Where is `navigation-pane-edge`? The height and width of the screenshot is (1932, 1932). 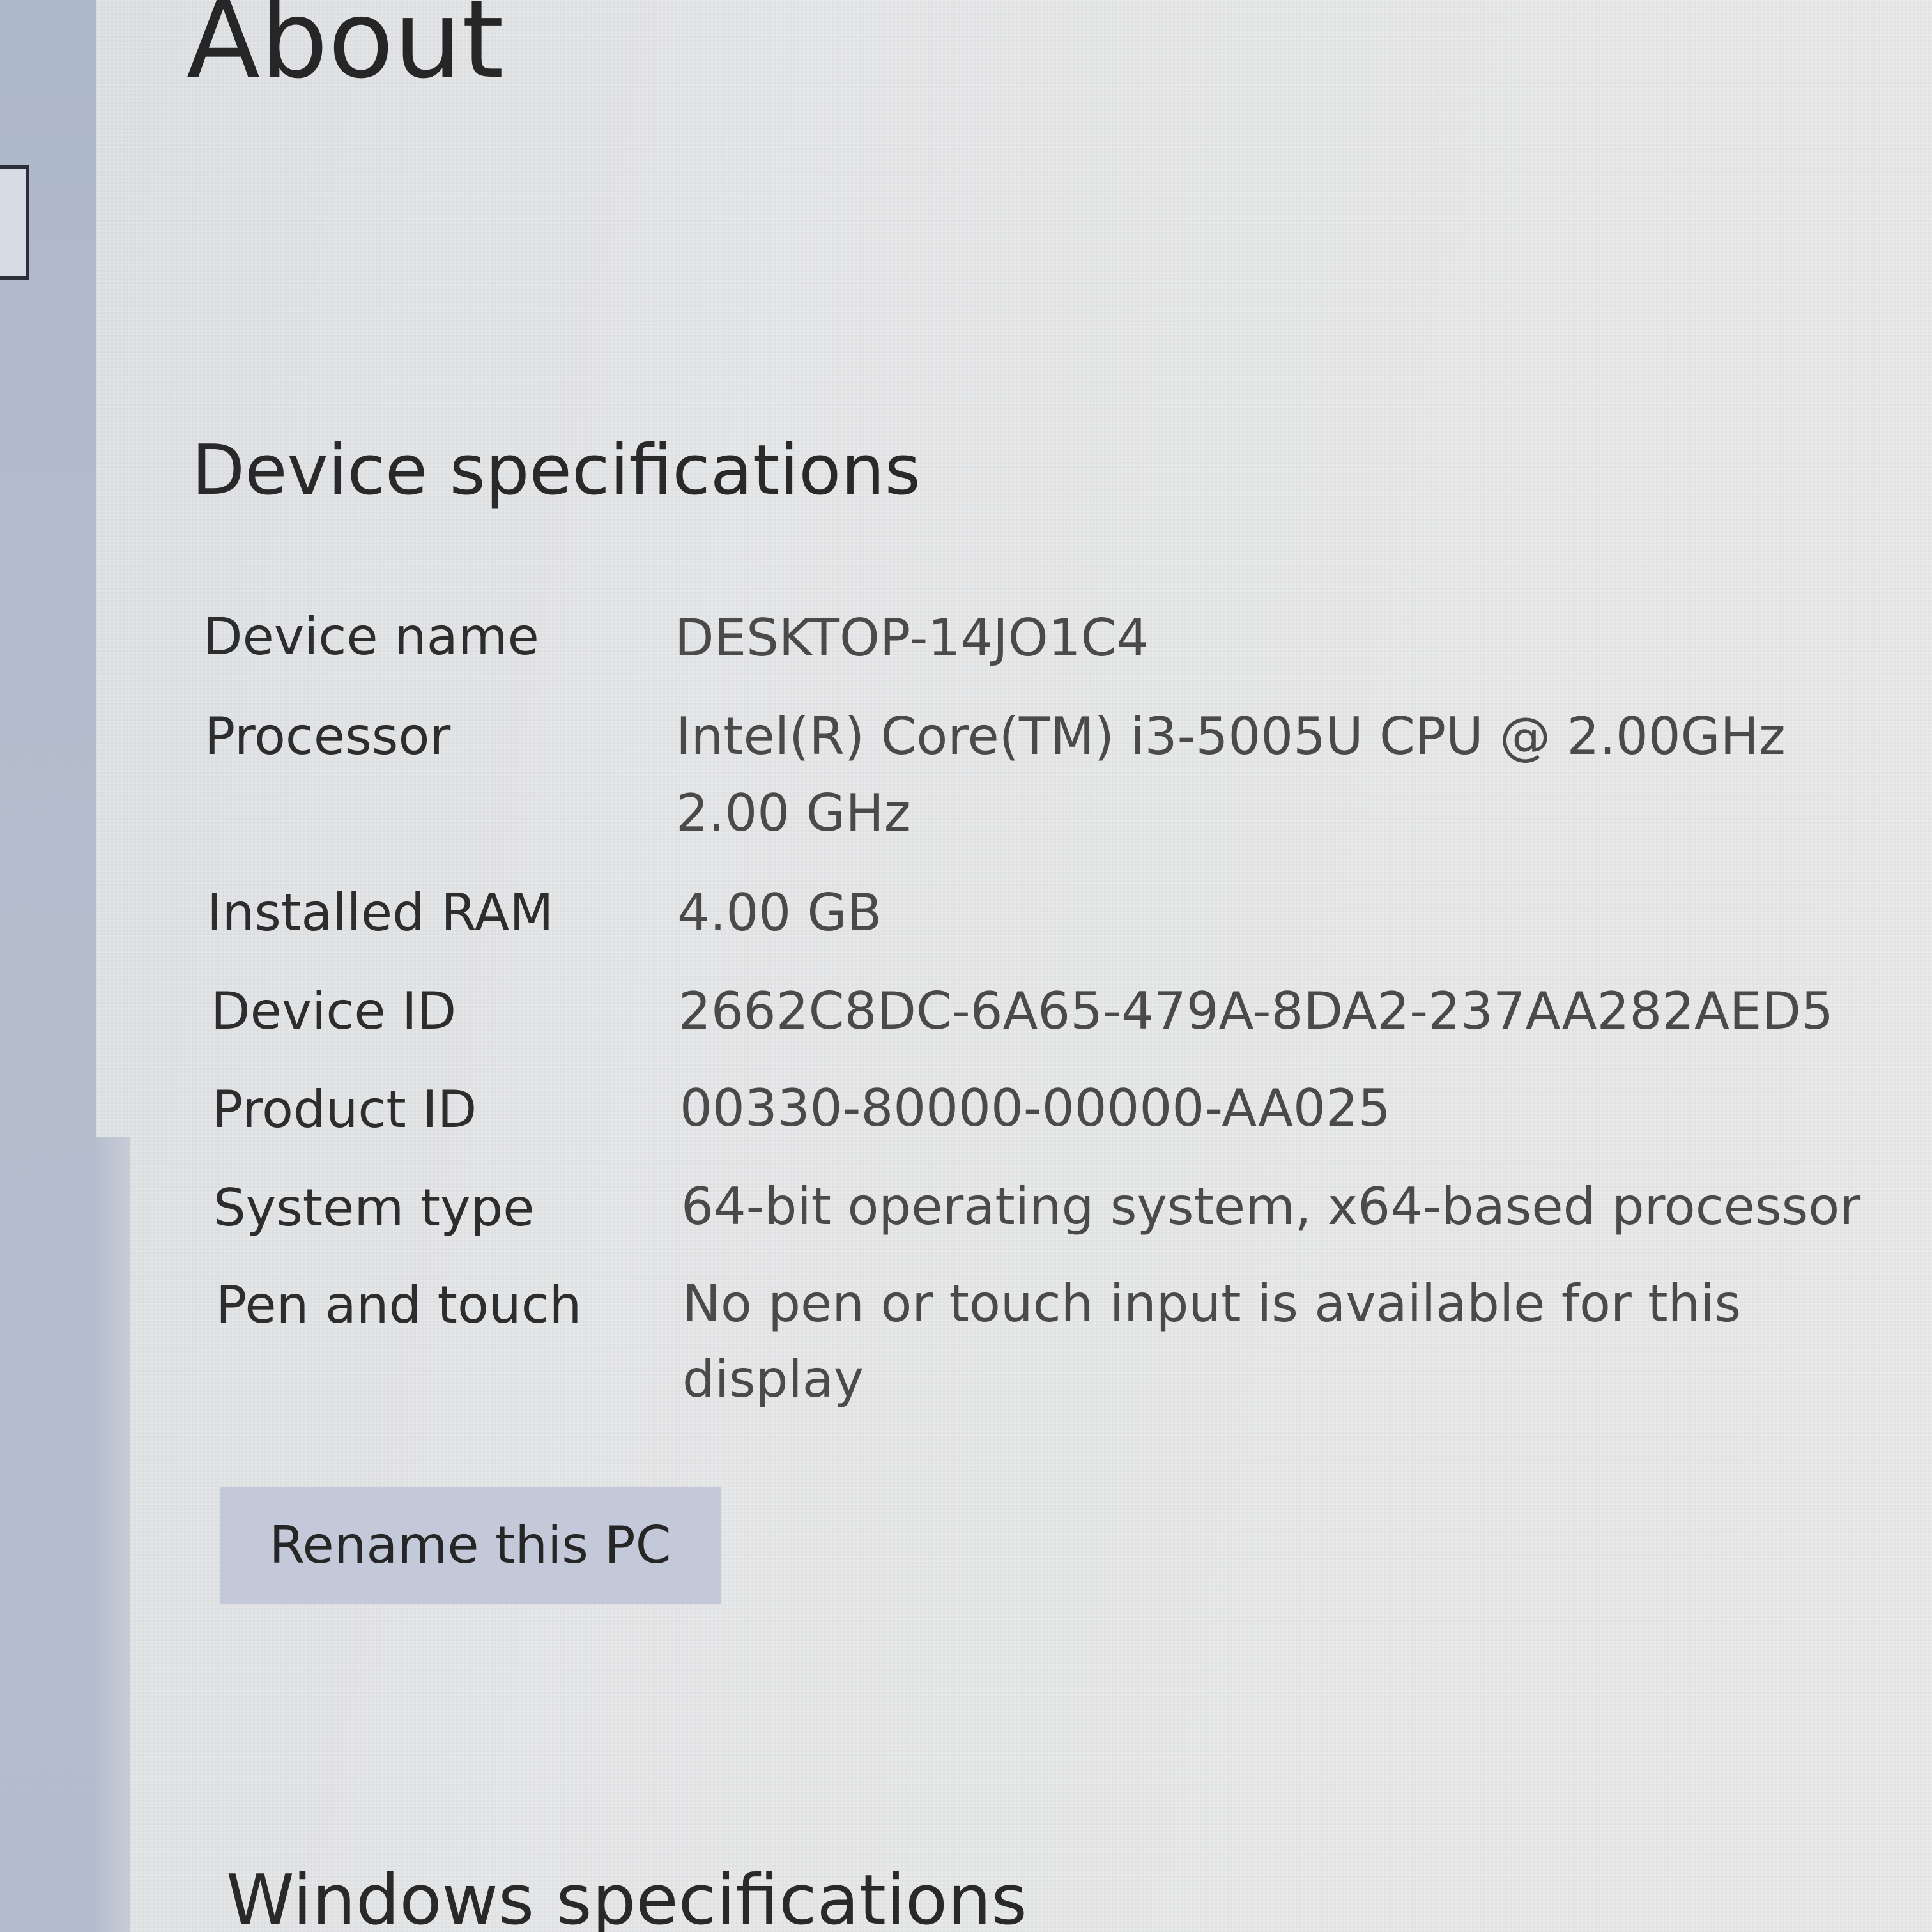
navigation-pane-edge is located at coordinates (113, 1534).